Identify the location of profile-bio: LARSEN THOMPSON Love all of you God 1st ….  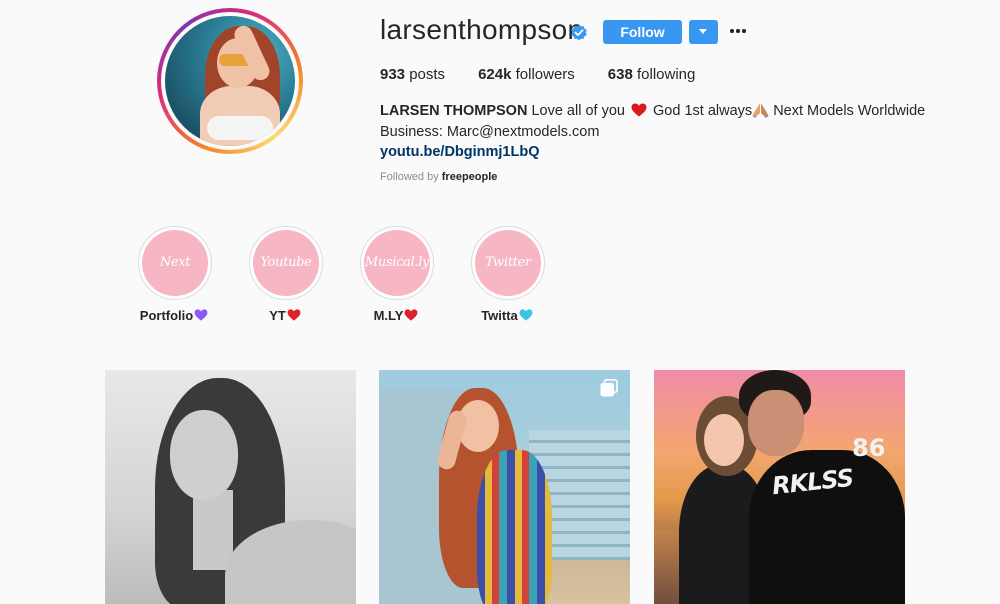
(660, 132).